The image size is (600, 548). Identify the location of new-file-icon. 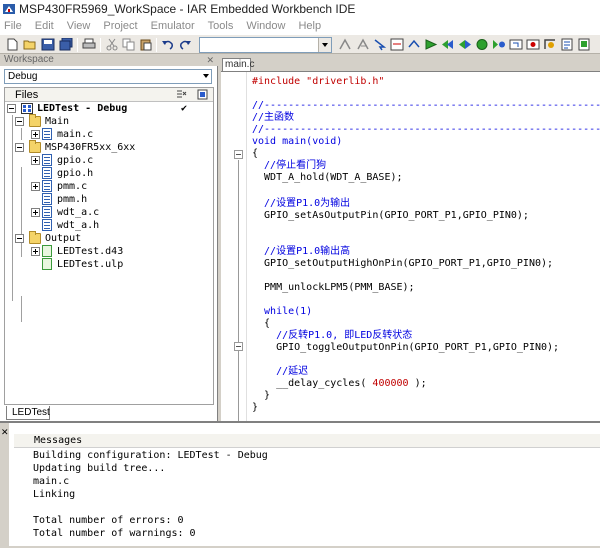
(12, 44).